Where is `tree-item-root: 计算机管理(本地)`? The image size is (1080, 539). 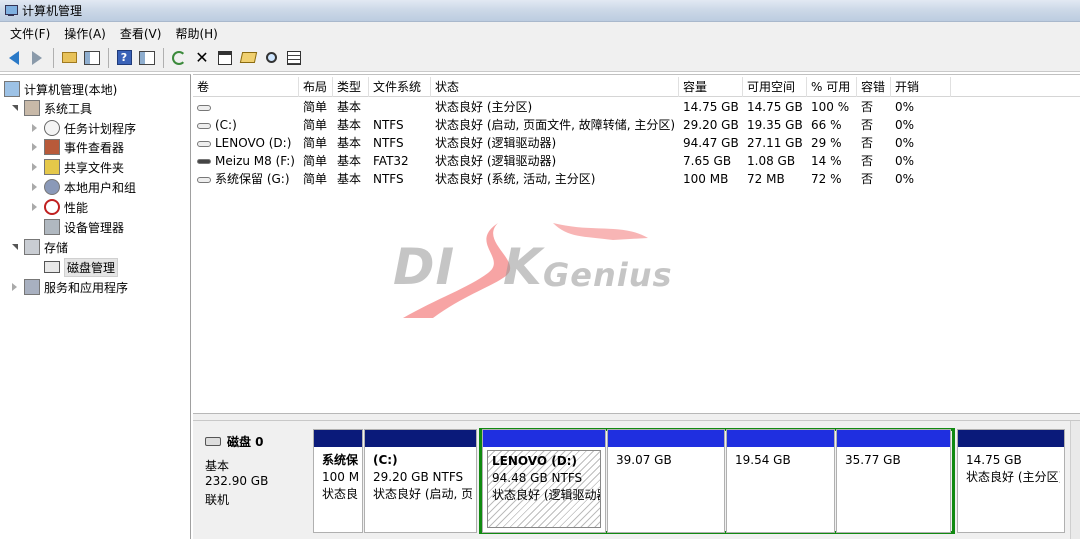 tree-item-root: 计算机管理(本地) is located at coordinates (60, 89).